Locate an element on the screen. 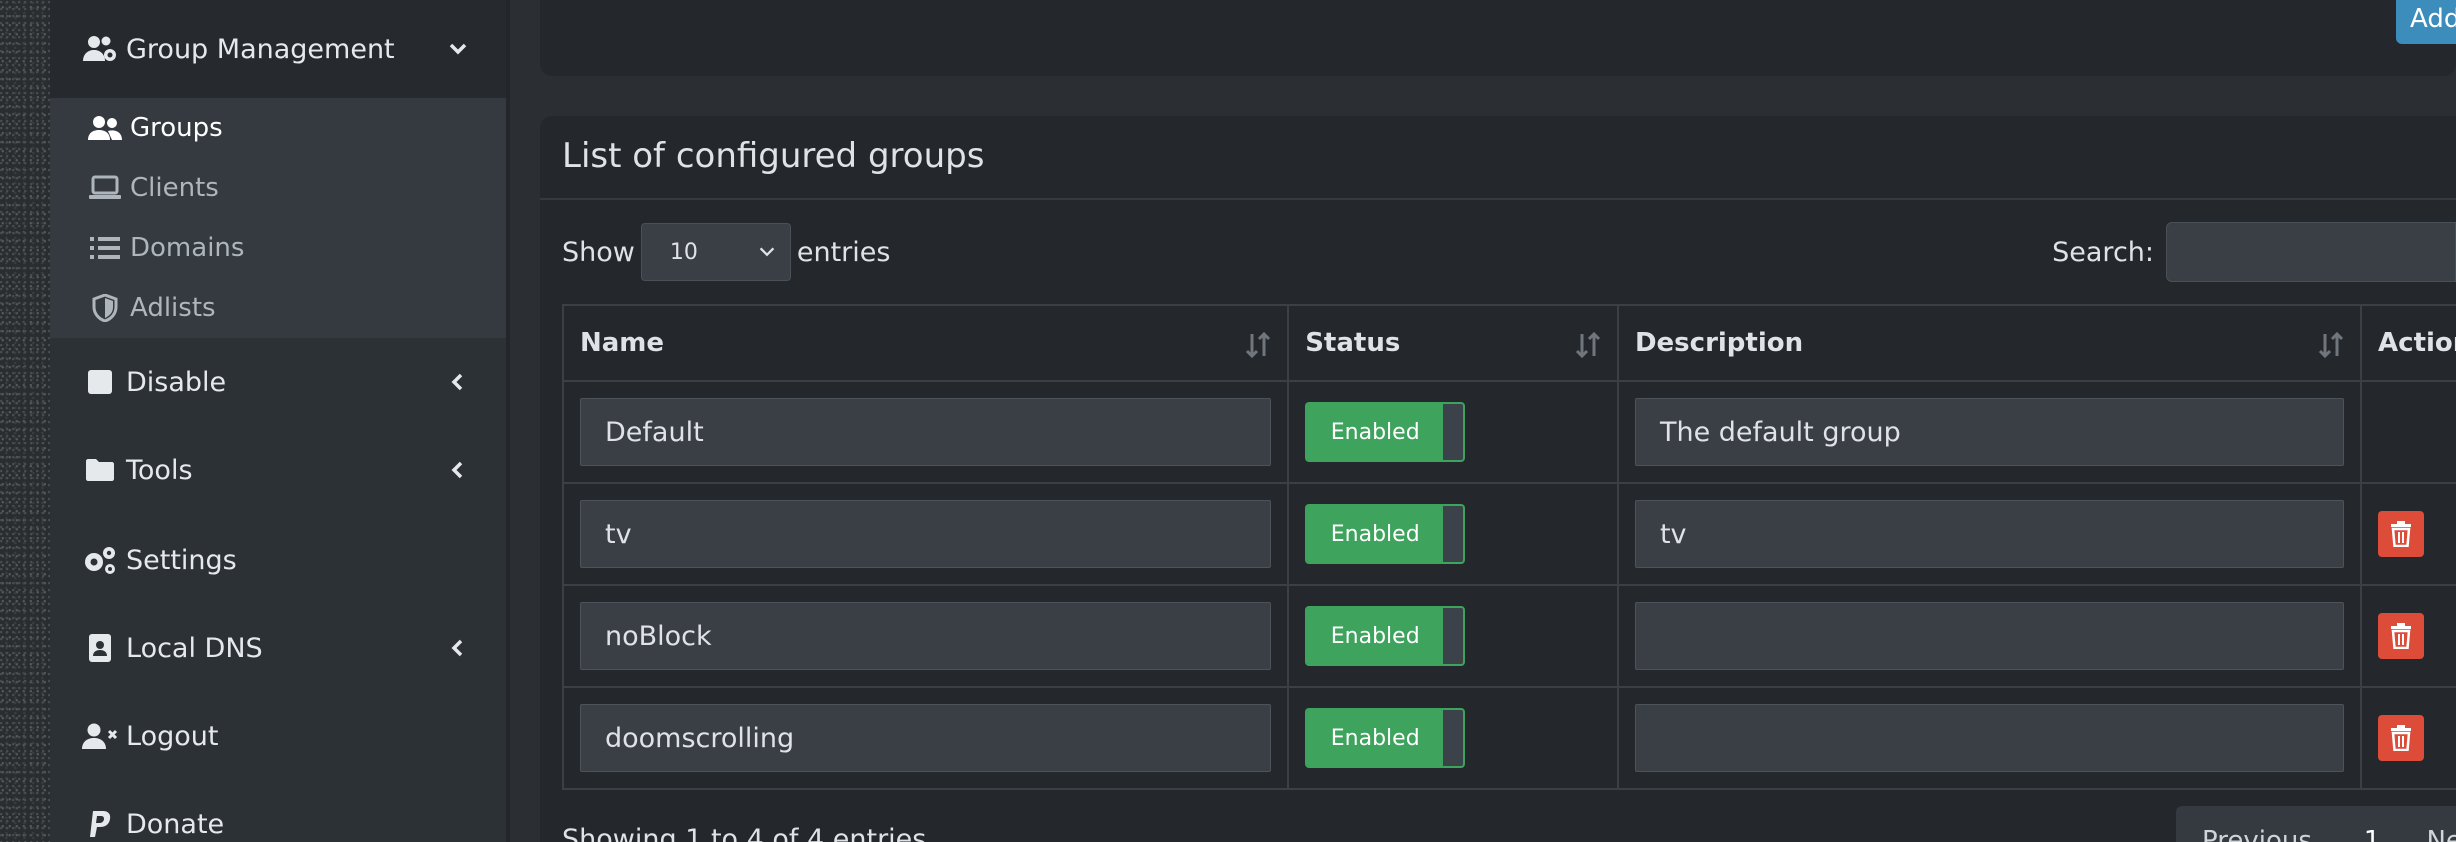 This screenshot has height=842, width=2456. column-label: Action is located at coordinates (2417, 343).